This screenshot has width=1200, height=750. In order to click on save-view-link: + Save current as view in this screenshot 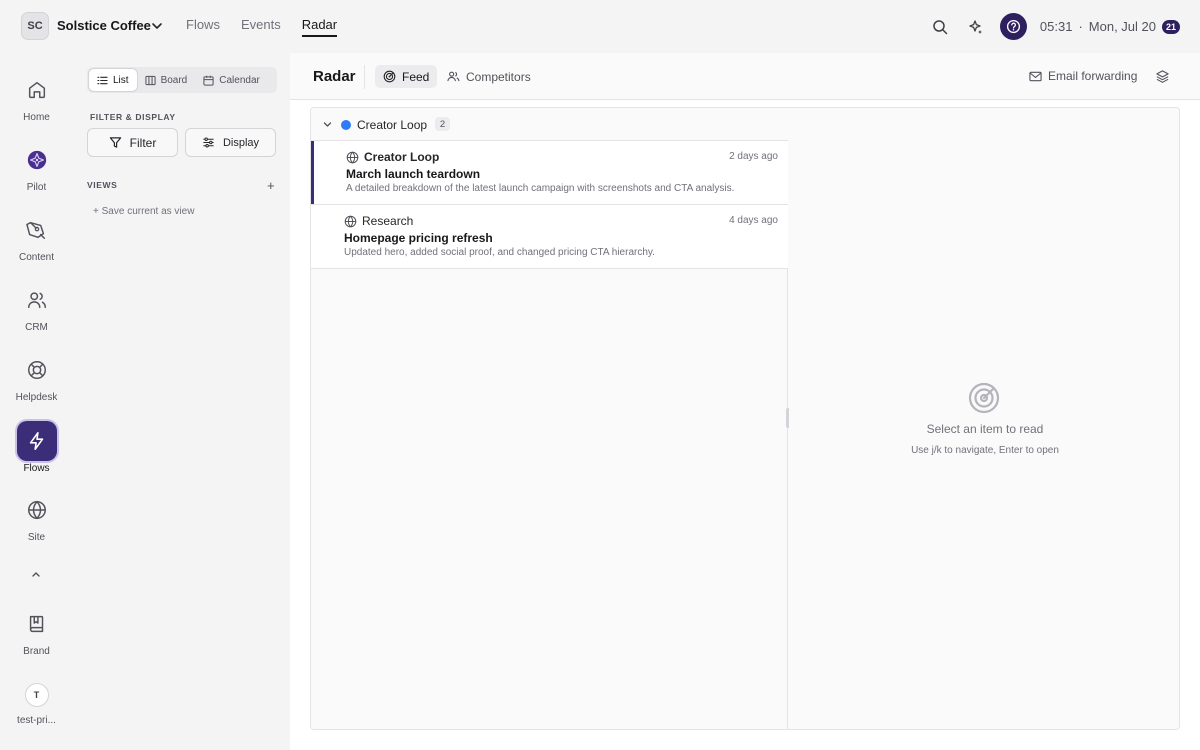, I will do `click(143, 211)`.